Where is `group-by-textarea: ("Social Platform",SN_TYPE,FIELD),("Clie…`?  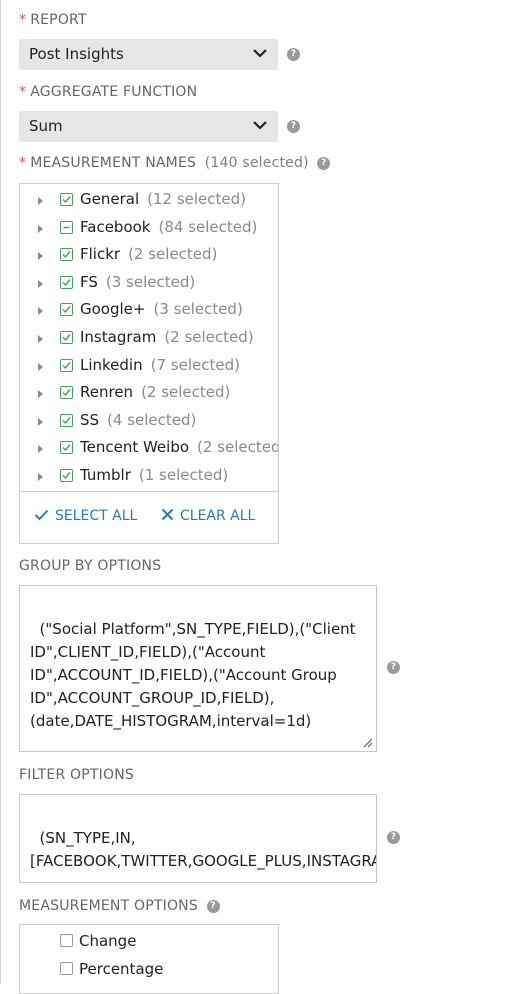
group-by-textarea: ("Social Platform",SN_TYPE,FIELD),("Clie… is located at coordinates (198, 668).